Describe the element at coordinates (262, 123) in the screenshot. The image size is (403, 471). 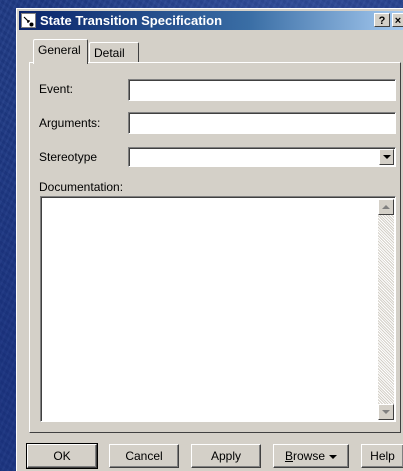
I see `arguments-input` at that location.